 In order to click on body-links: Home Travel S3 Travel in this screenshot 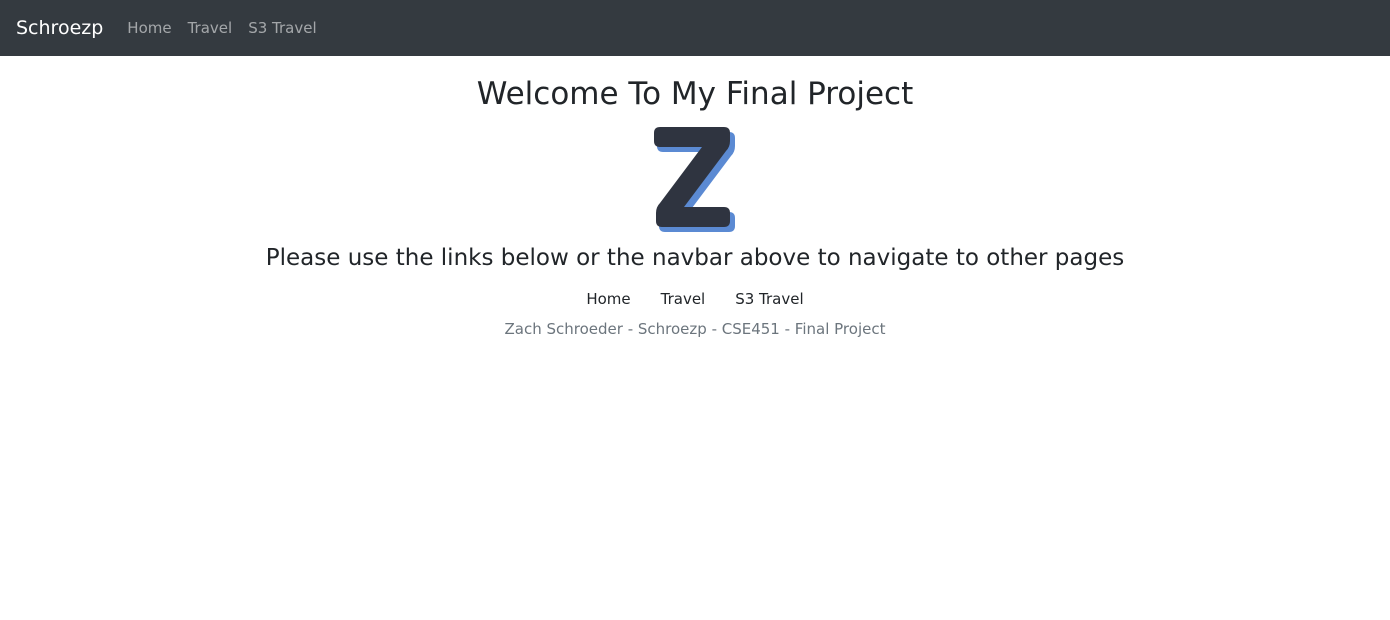, I will do `click(695, 299)`.